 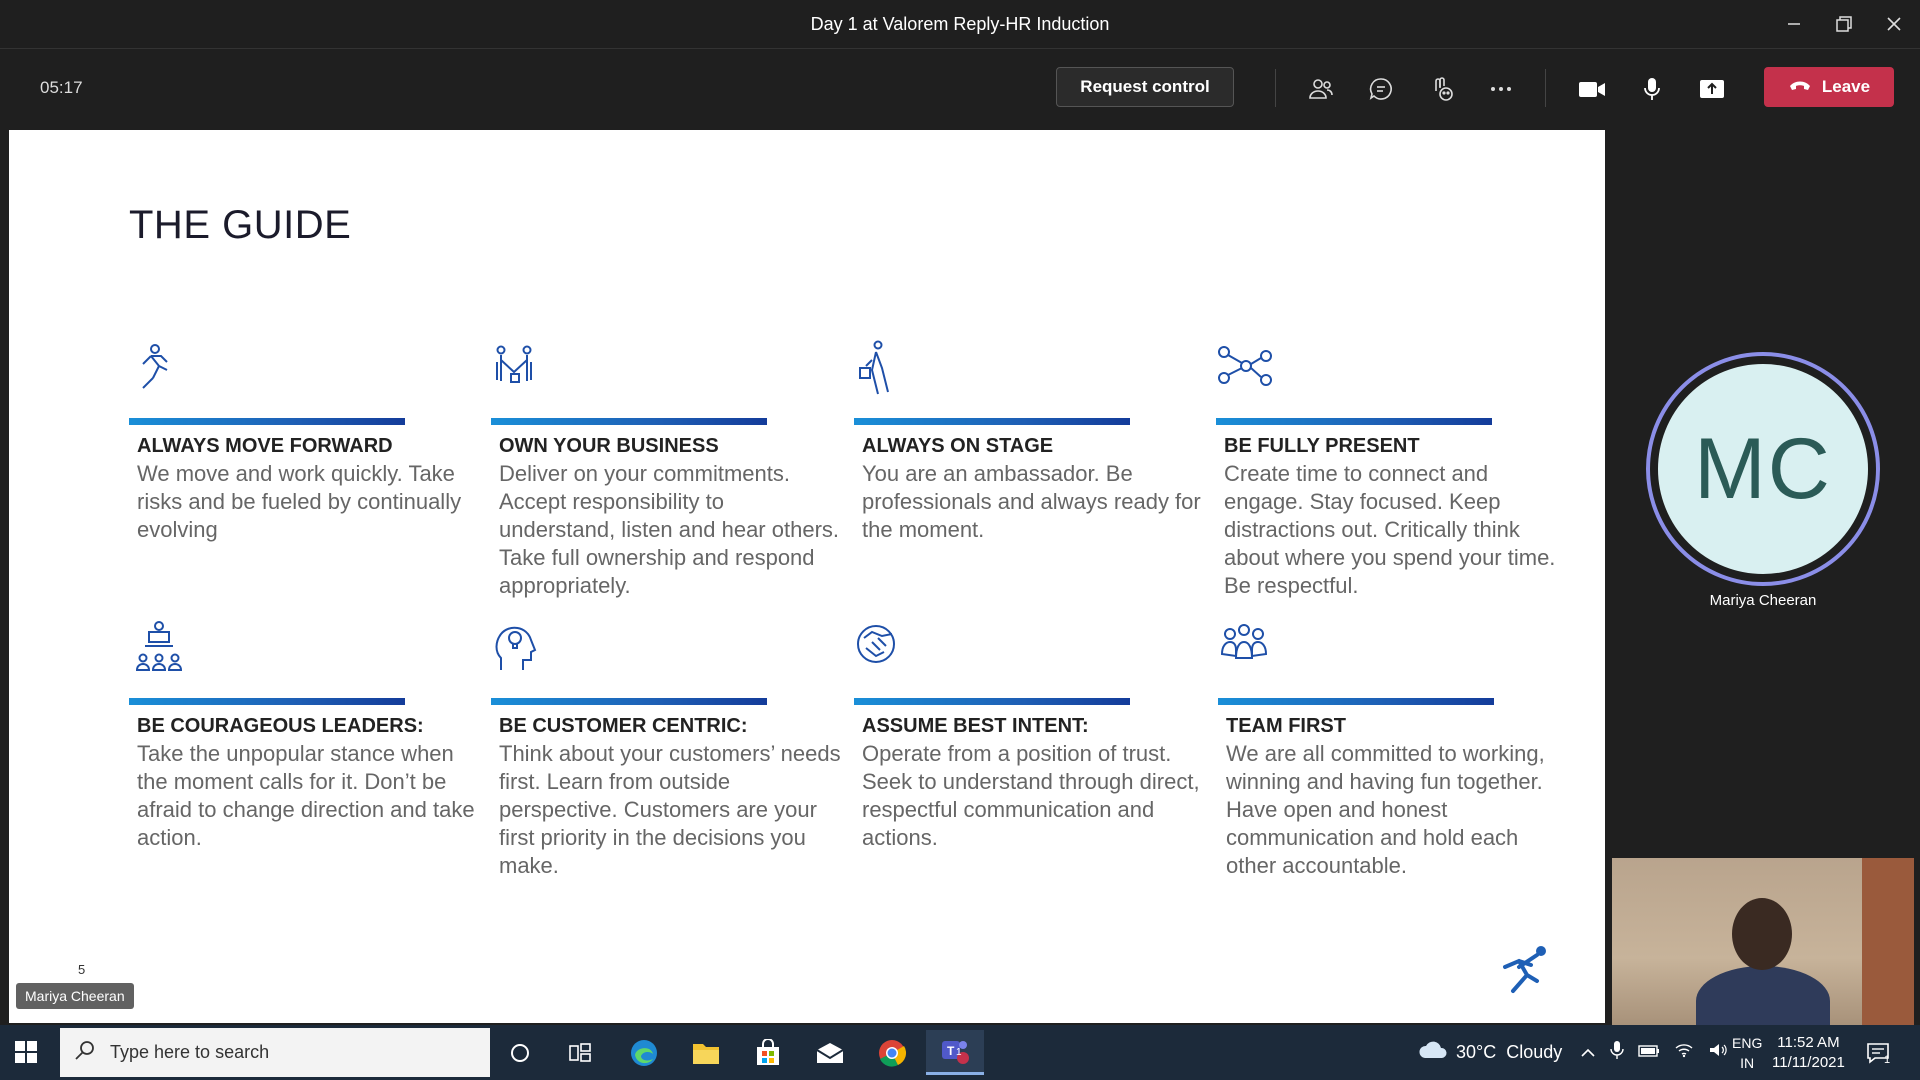 I want to click on leader-team-icon, so click(x=157, y=648).